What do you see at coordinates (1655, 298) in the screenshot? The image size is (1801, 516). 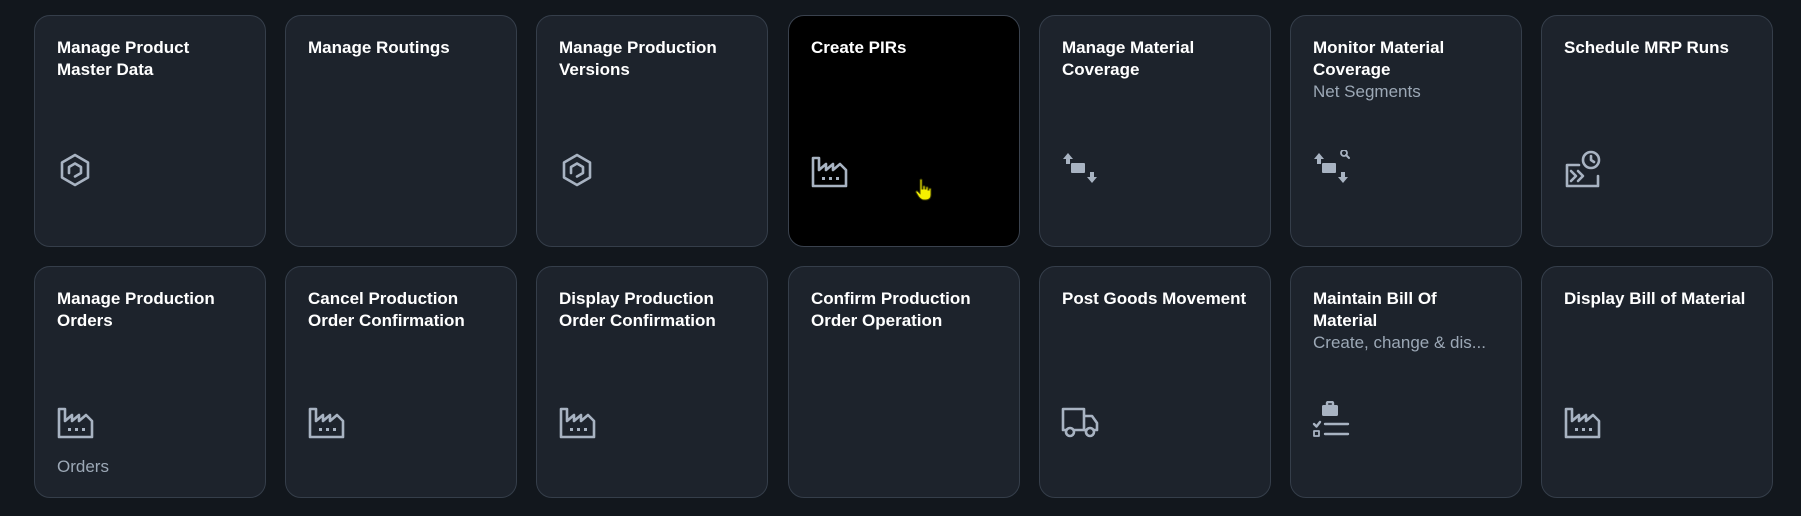 I see `tile-title: Display Bill of Material` at bounding box center [1655, 298].